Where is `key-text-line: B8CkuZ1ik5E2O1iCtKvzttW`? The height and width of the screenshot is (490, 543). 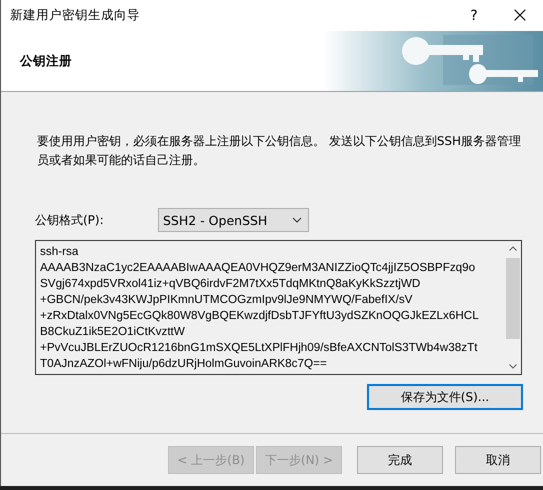 key-text-line: B8CkuZ1ik5E2O1iCtKvzttW is located at coordinates (113, 332).